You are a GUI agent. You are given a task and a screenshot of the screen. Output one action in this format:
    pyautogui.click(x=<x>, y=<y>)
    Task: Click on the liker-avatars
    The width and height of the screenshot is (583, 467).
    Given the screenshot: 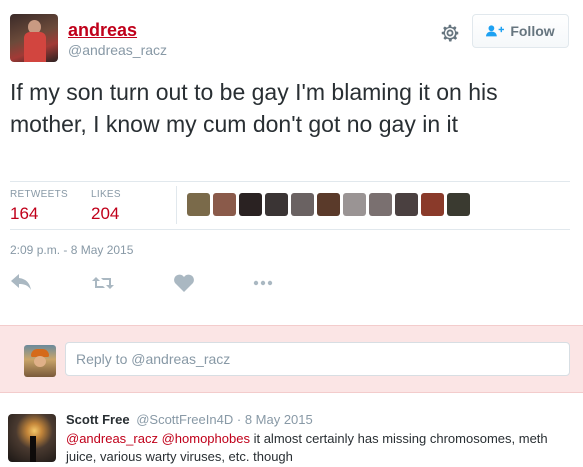 What is the action you would take?
    pyautogui.click(x=328, y=204)
    